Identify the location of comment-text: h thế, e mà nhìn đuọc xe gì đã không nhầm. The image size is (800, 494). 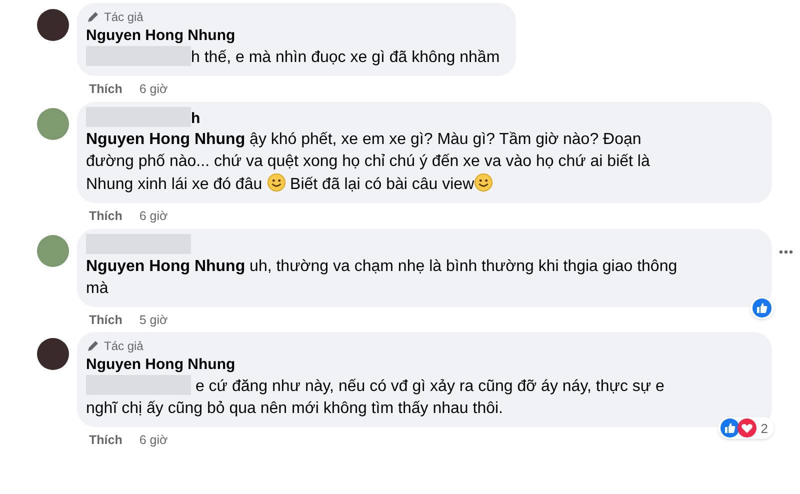
(293, 57).